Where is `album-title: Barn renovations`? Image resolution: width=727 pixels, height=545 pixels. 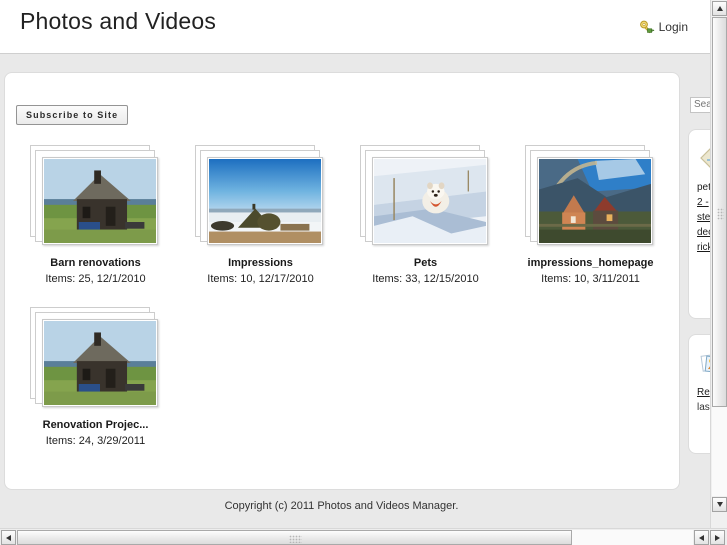 album-title: Barn renovations is located at coordinates (95, 263).